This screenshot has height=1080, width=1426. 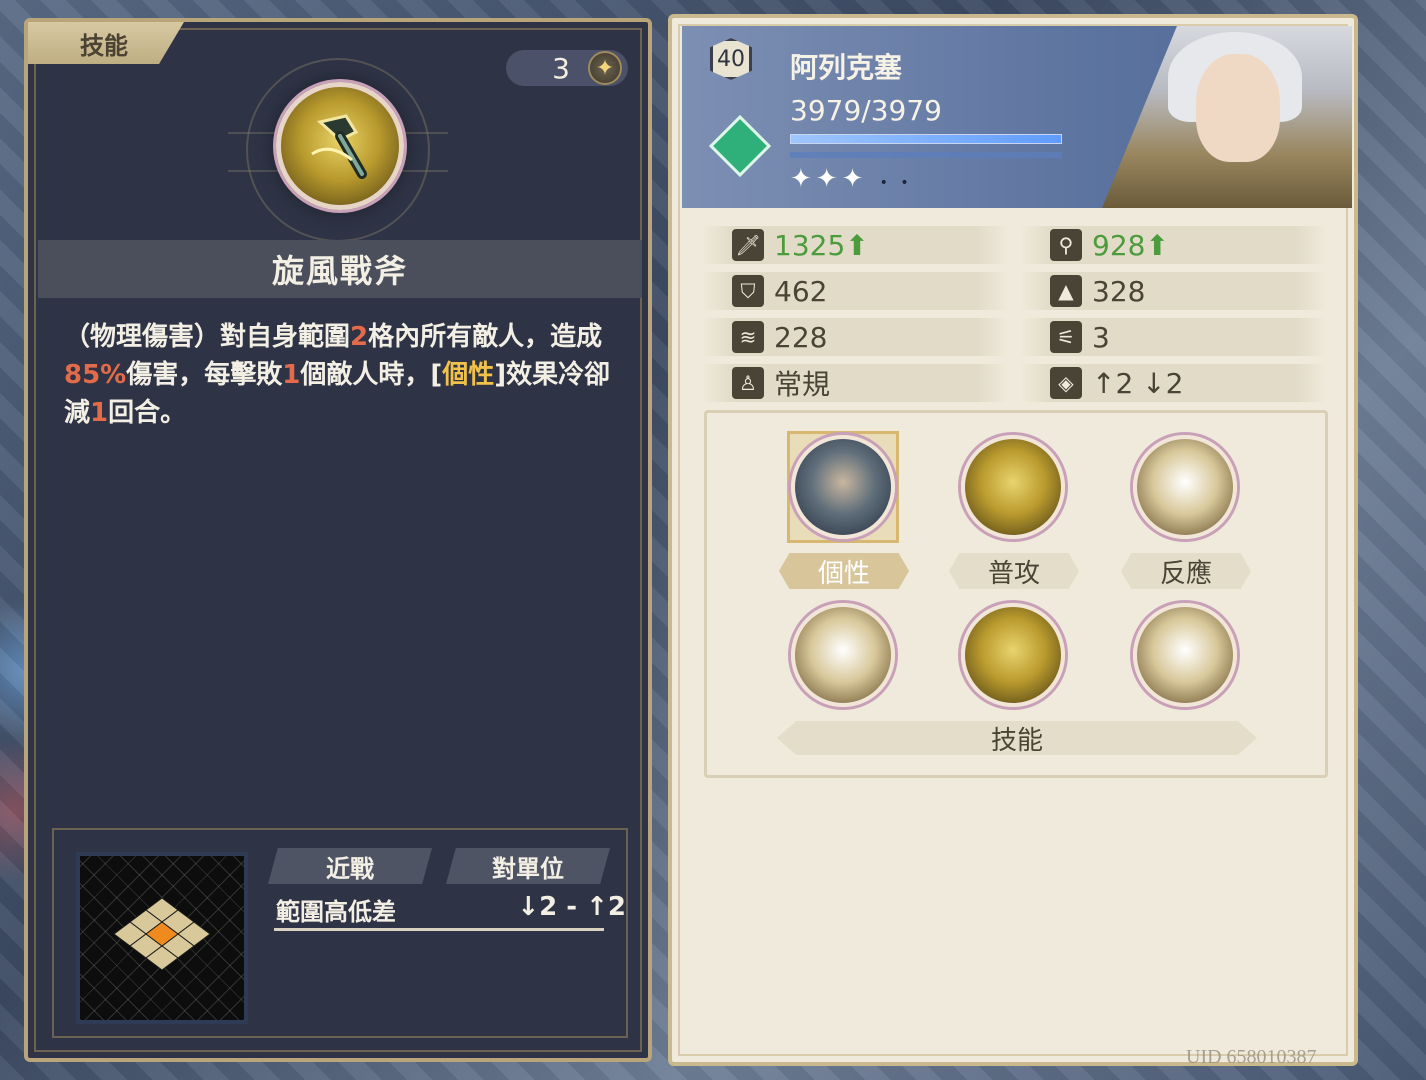 I want to click on shield-icon: ⛉, so click(x=748, y=291).